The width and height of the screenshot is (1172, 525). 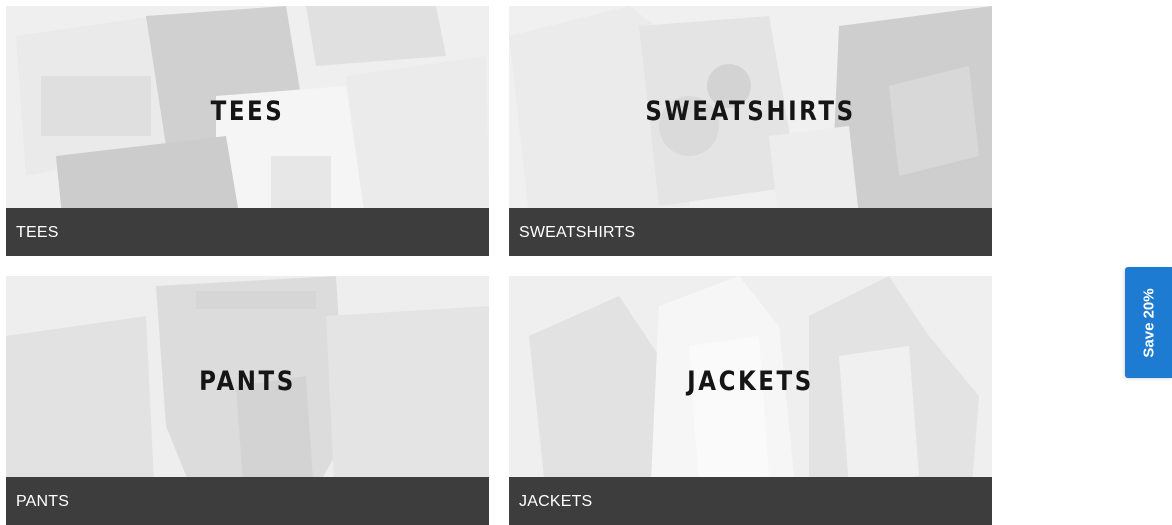 What do you see at coordinates (247, 111) in the screenshot?
I see `tile-title: TEES` at bounding box center [247, 111].